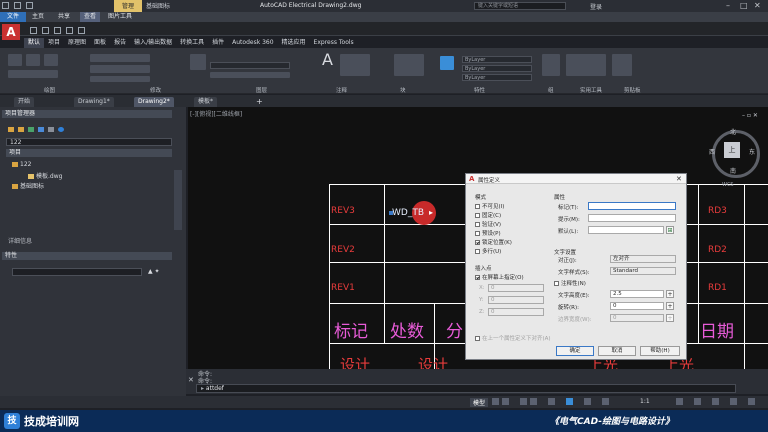  I want to click on ribbon-tab-featured-apps: 精选应用, so click(294, 43).